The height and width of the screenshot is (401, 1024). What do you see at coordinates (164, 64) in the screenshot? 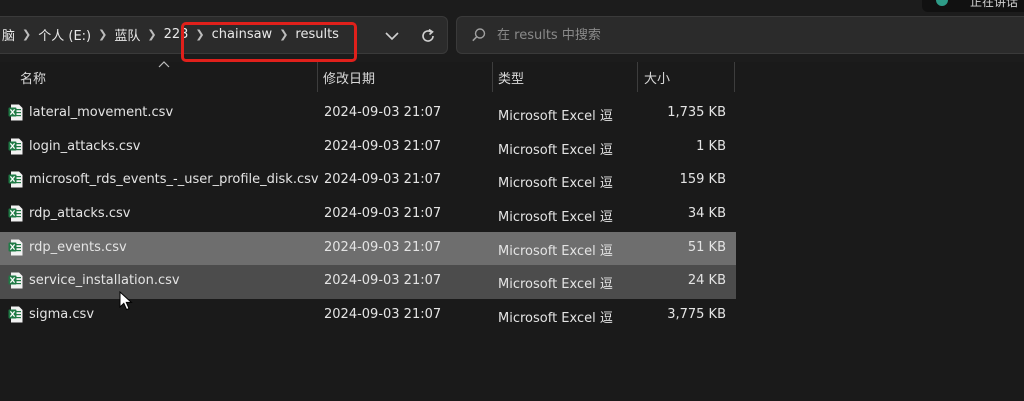
I see `sort-ascending-icon` at bounding box center [164, 64].